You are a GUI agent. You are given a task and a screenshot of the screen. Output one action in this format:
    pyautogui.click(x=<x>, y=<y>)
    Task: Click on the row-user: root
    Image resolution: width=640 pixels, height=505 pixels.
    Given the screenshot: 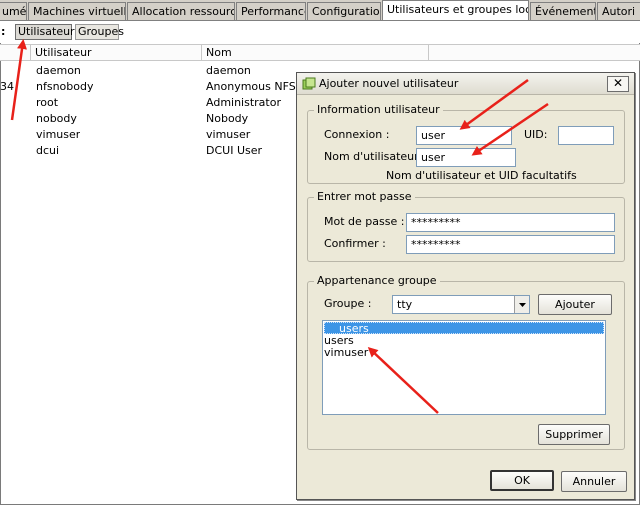 What is the action you would take?
    pyautogui.click(x=47, y=102)
    